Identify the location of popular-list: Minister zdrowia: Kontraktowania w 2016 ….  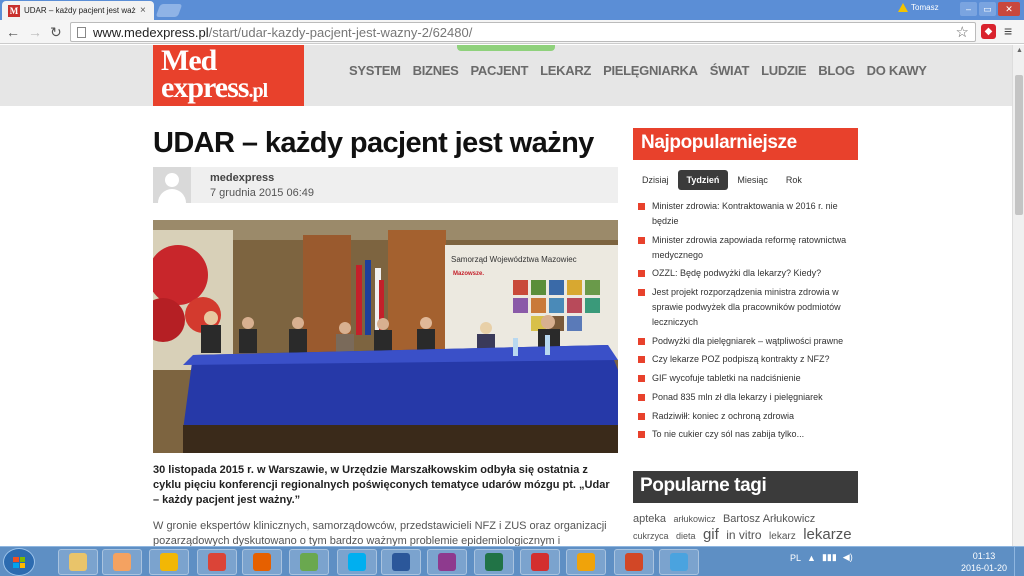
(749, 322).